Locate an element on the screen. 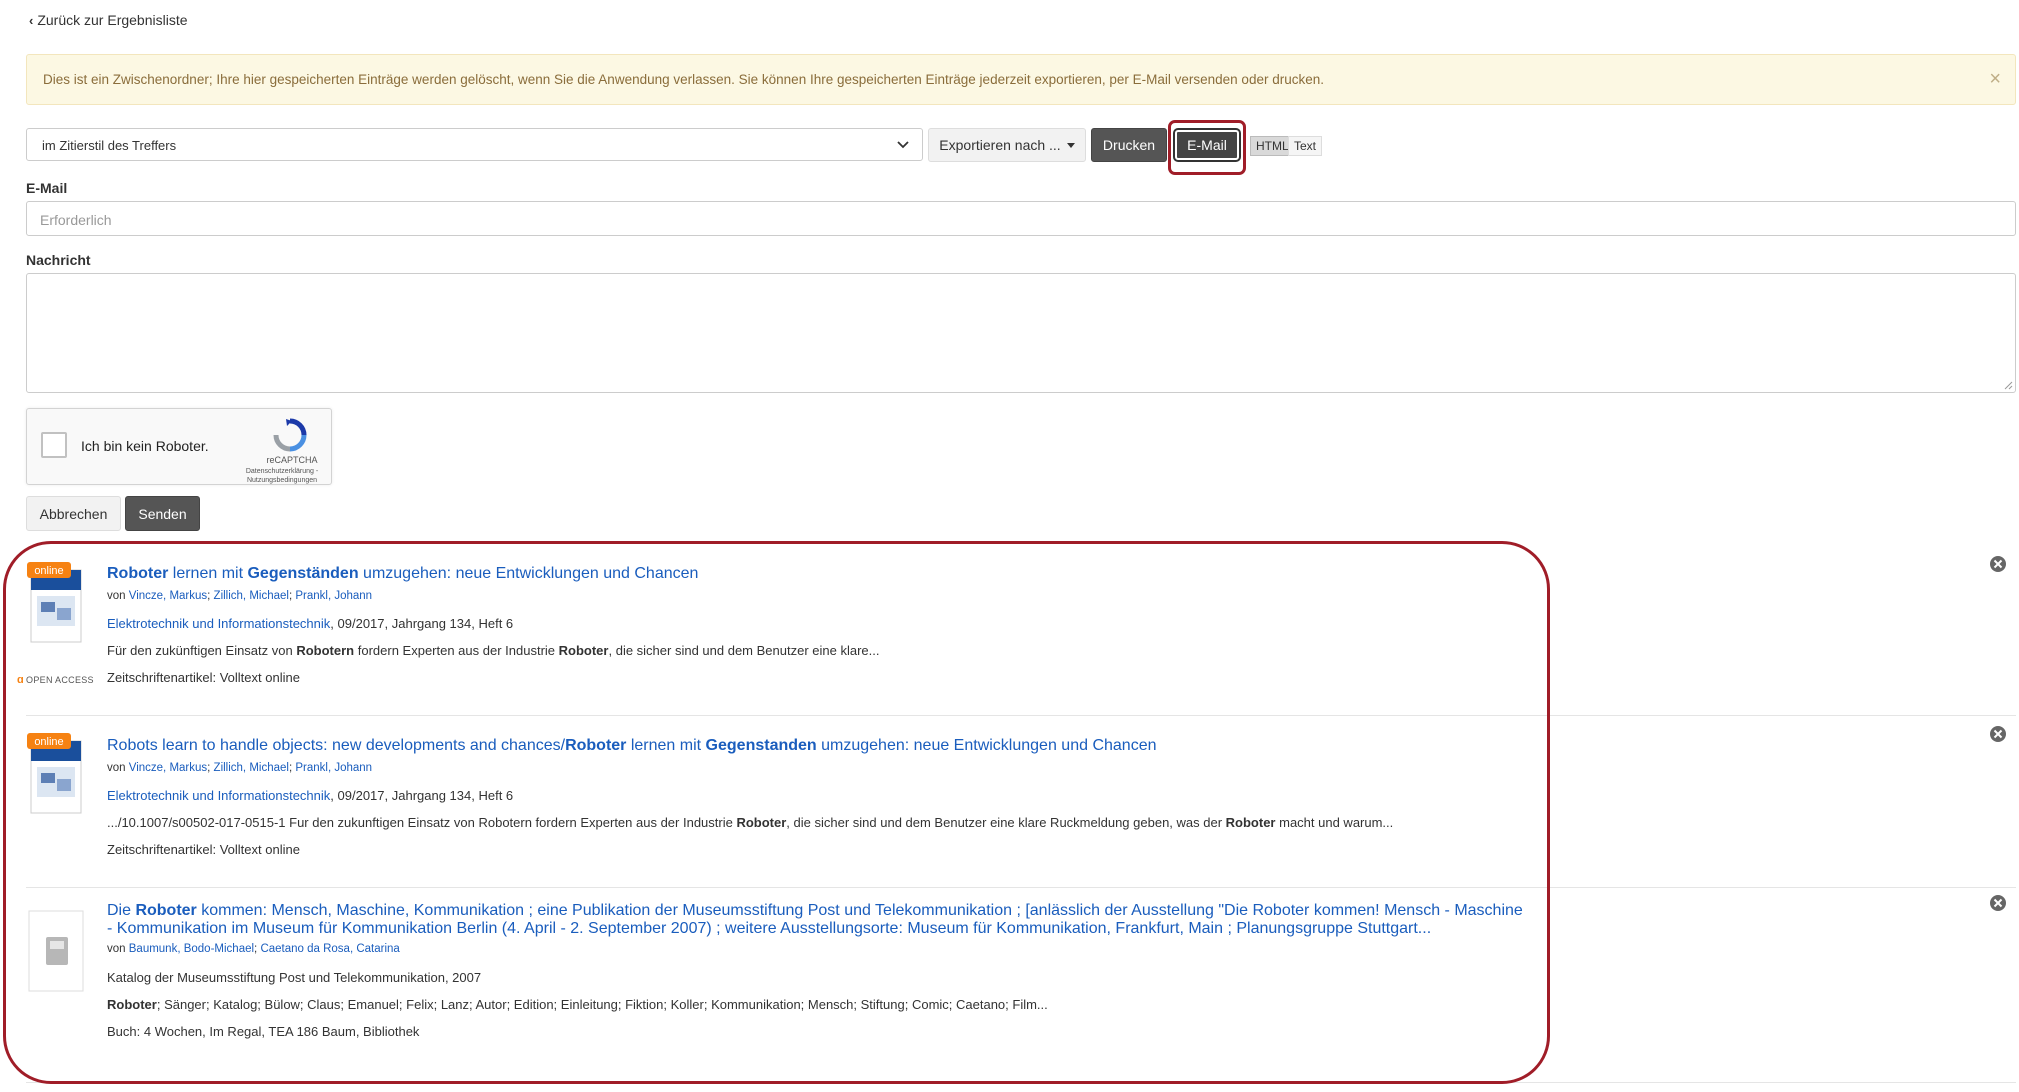  open-access-badge: ɑ OPEN ACCESS is located at coordinates (55, 680).